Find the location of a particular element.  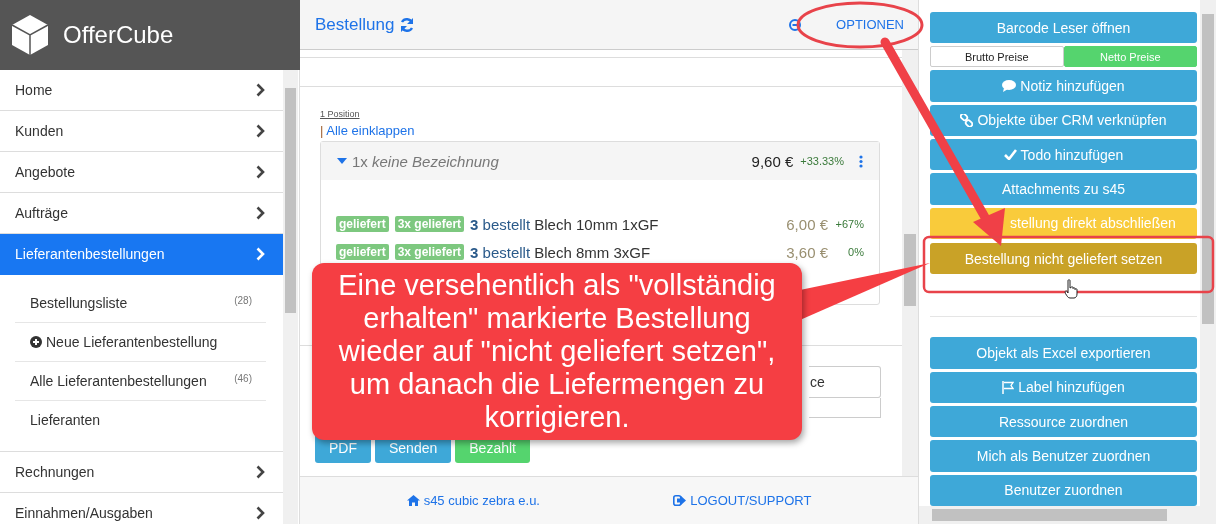

panel-button: Ressource zuordnen is located at coordinates (1063, 421).